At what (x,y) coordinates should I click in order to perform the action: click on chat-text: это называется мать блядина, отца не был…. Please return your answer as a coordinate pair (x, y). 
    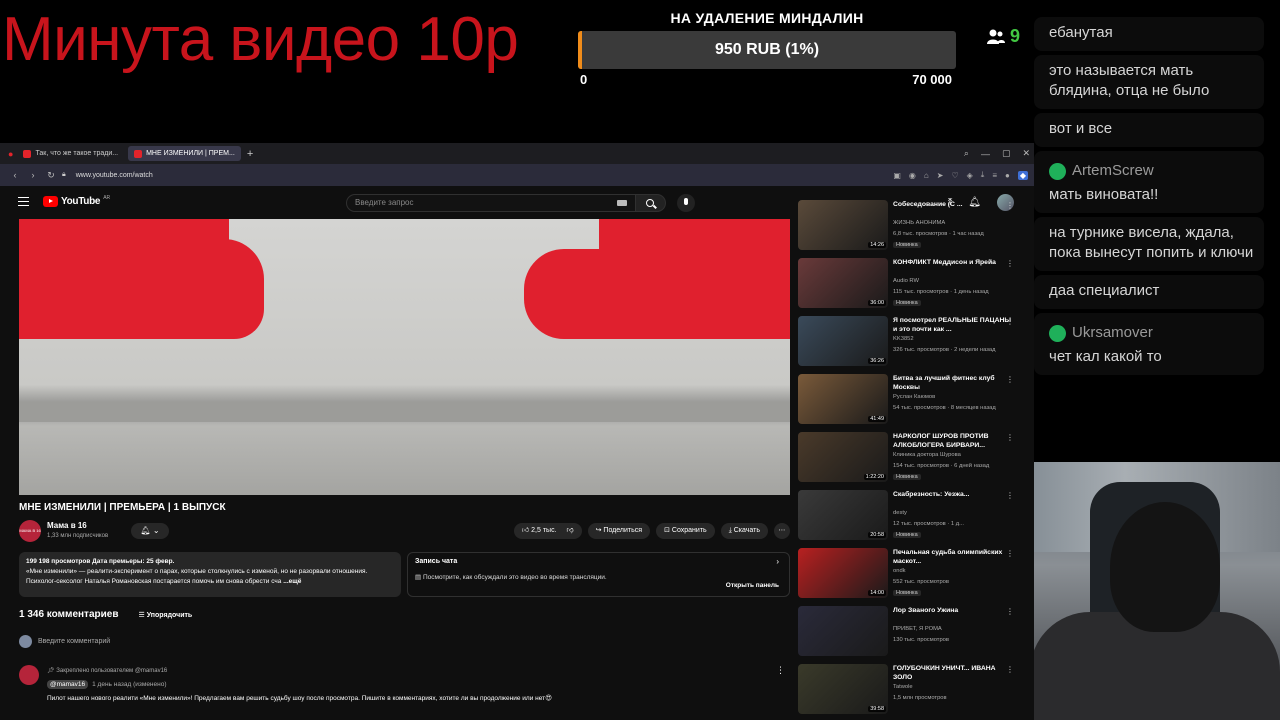
    Looking at the image, I should click on (1129, 80).